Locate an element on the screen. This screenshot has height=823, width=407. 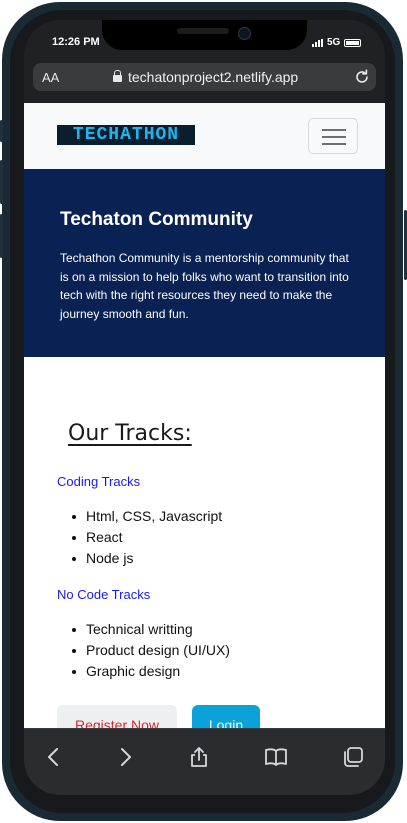
status-indicators: 5G is located at coordinates (337, 42).